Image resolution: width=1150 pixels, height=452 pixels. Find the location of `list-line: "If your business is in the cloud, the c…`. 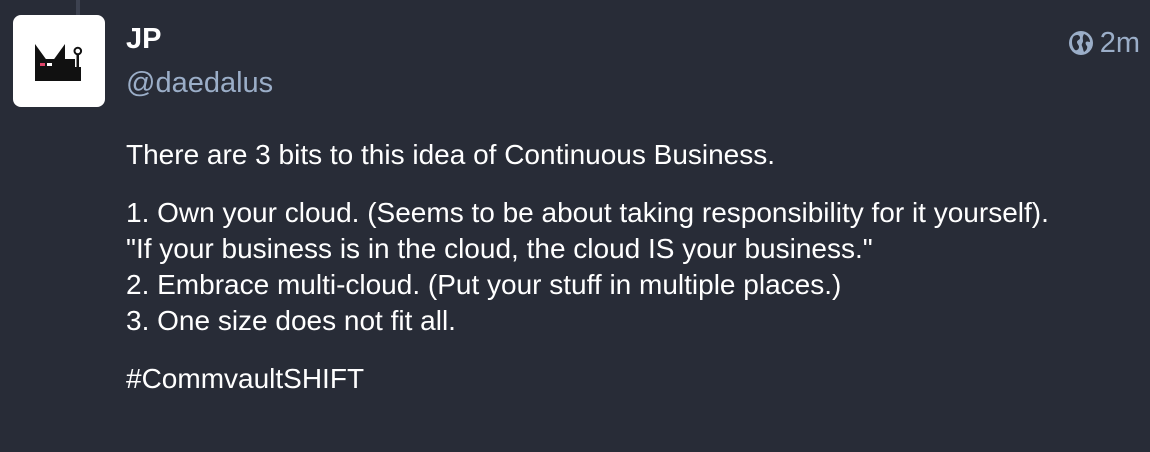

list-line: "If your business is in the cloud, the c… is located at coordinates (499, 248).